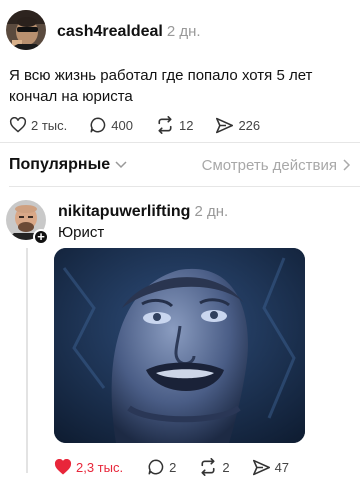 Image resolution: width=360 pixels, height=480 pixels. I want to click on reply-like-count: 2,3 тыс., so click(100, 467).